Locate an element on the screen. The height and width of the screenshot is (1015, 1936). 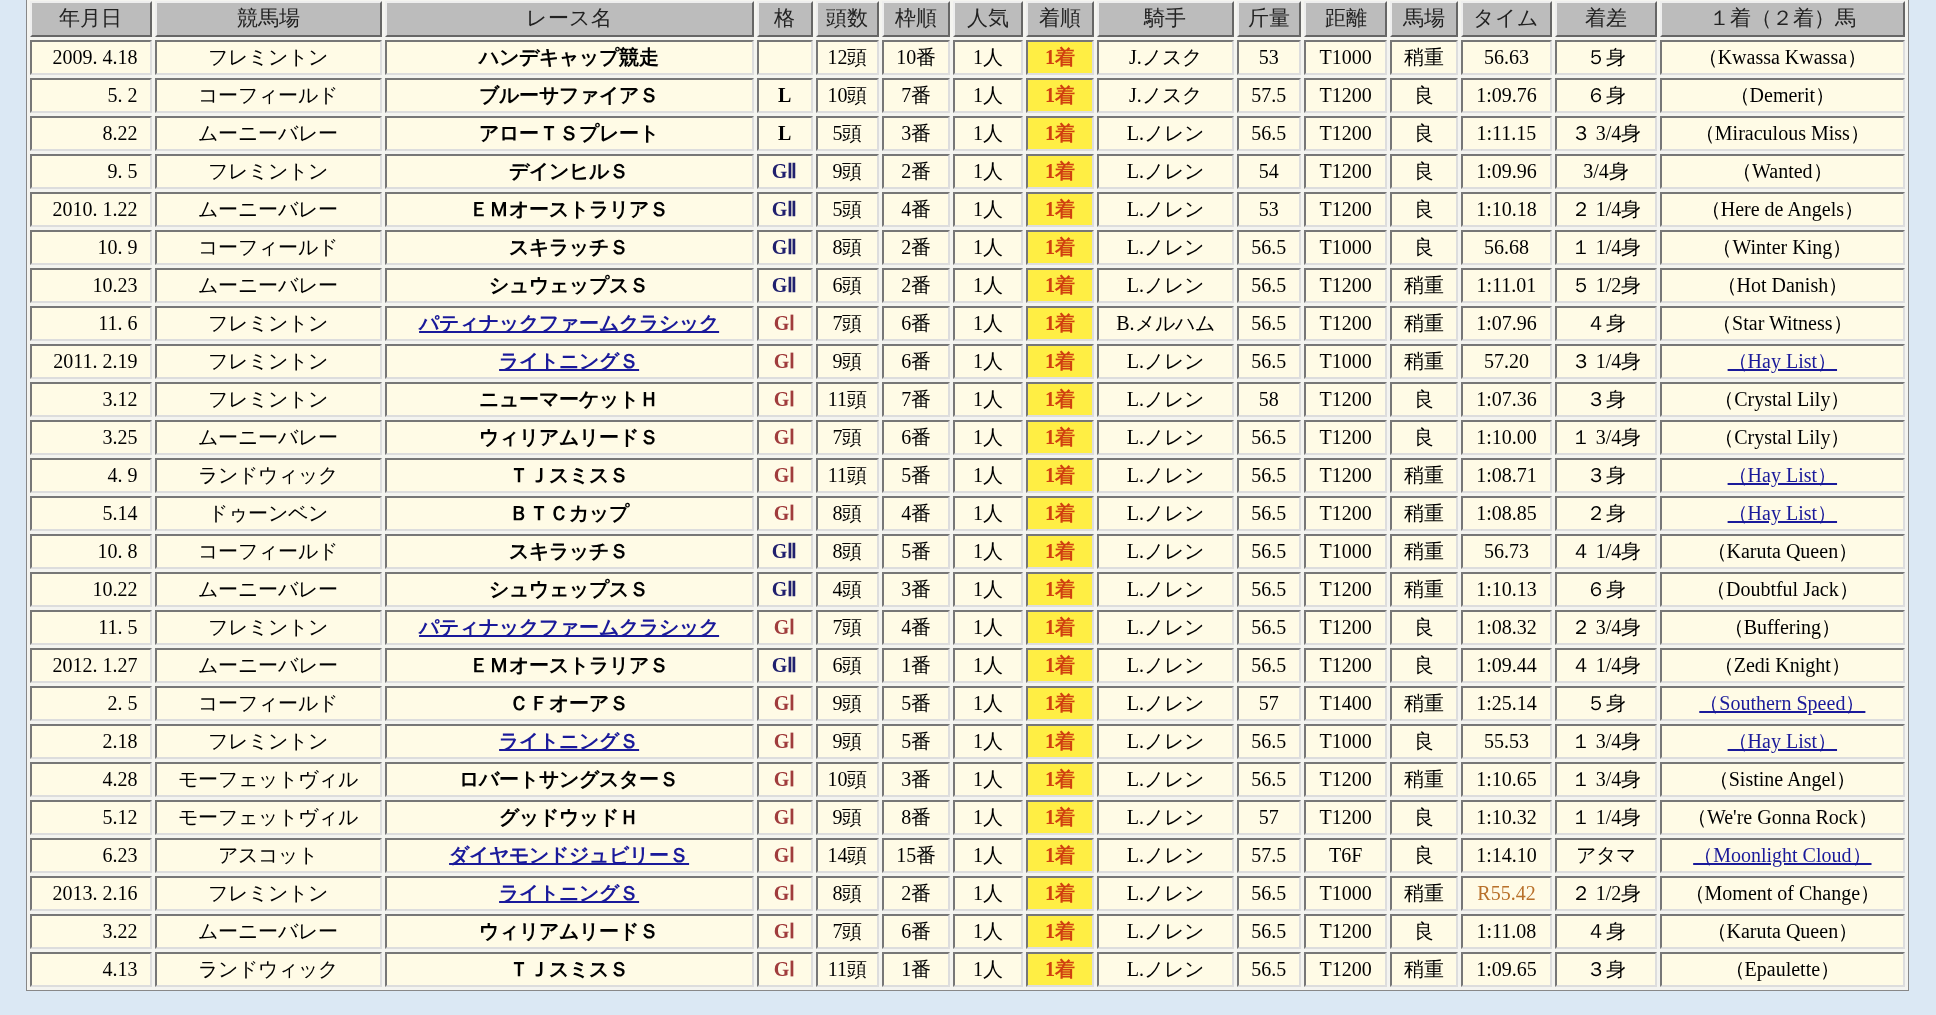
margin-cell: ３身 is located at coordinates (1606, 399).